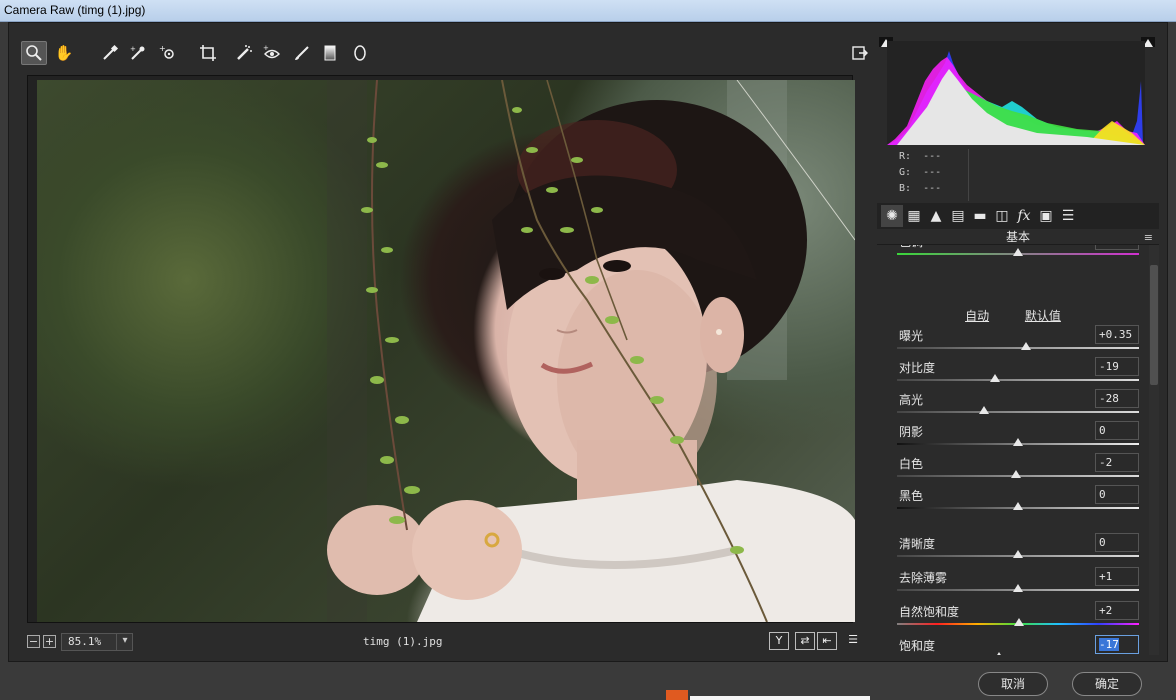  I want to click on slider-value-input: -17, so click(1117, 644).